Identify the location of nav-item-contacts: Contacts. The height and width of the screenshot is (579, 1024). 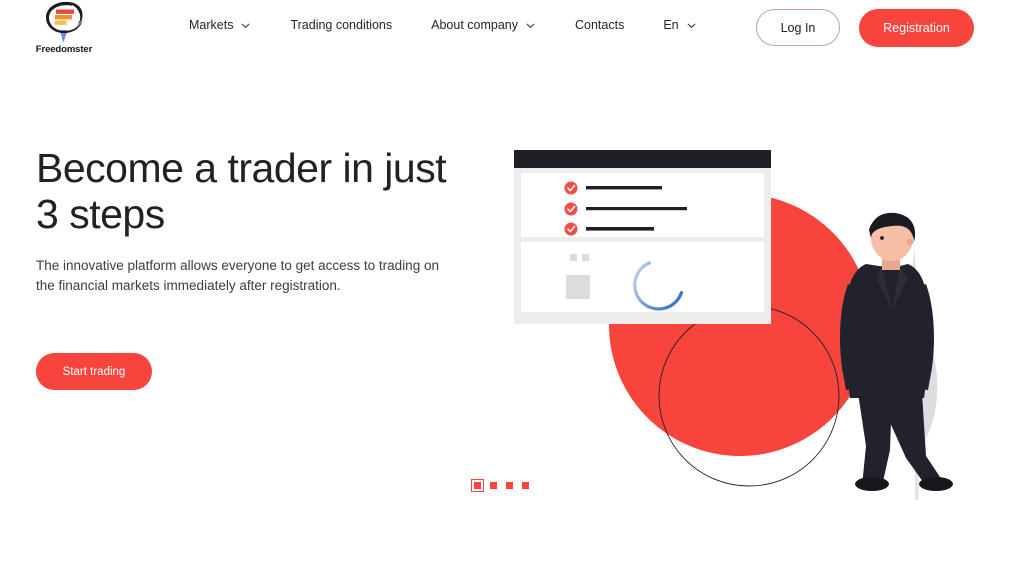
(599, 25).